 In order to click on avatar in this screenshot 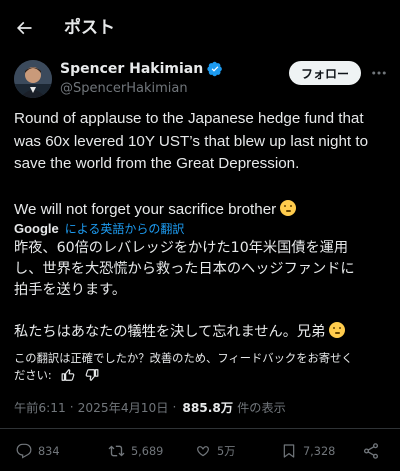, I will do `click(33, 79)`.